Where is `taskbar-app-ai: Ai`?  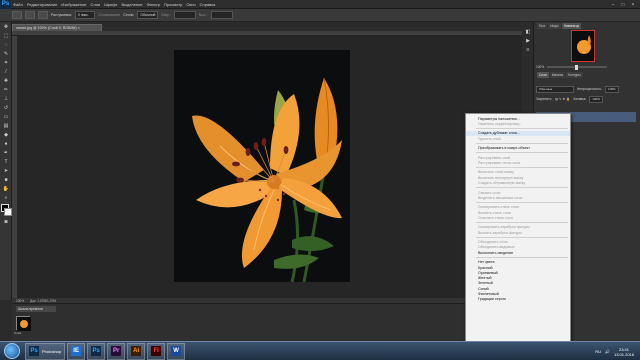
taskbar-app-ai: Ai is located at coordinates (136, 351).